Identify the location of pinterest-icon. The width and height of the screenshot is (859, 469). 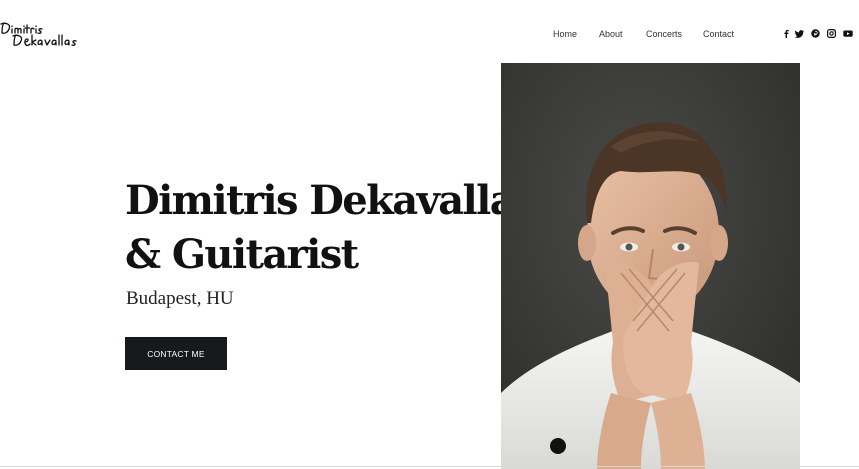
(815, 33).